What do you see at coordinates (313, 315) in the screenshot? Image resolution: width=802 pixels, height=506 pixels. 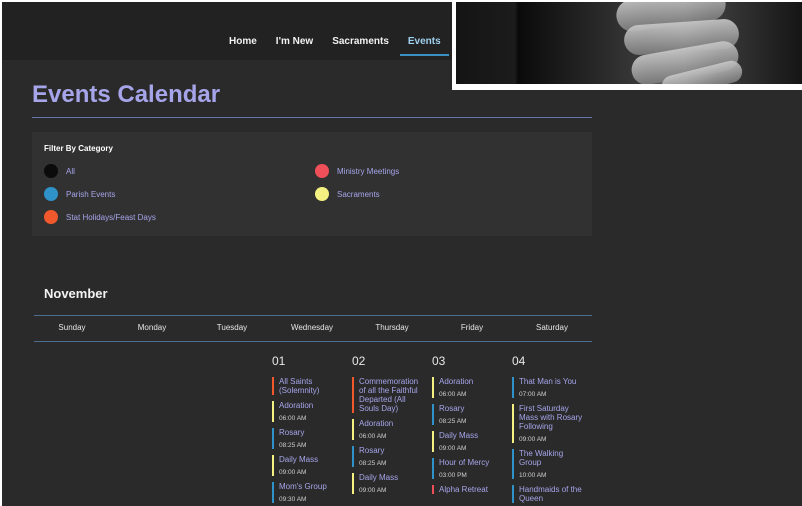 I see `weekday-row-top-rule` at bounding box center [313, 315].